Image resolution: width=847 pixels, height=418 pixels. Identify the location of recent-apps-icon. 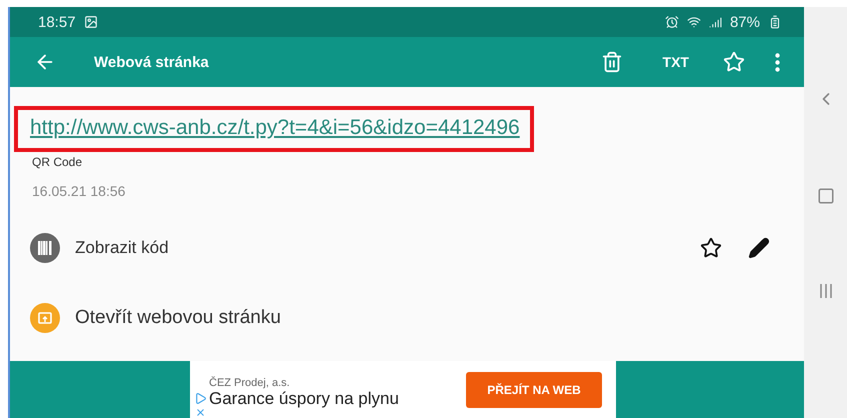
(825, 291).